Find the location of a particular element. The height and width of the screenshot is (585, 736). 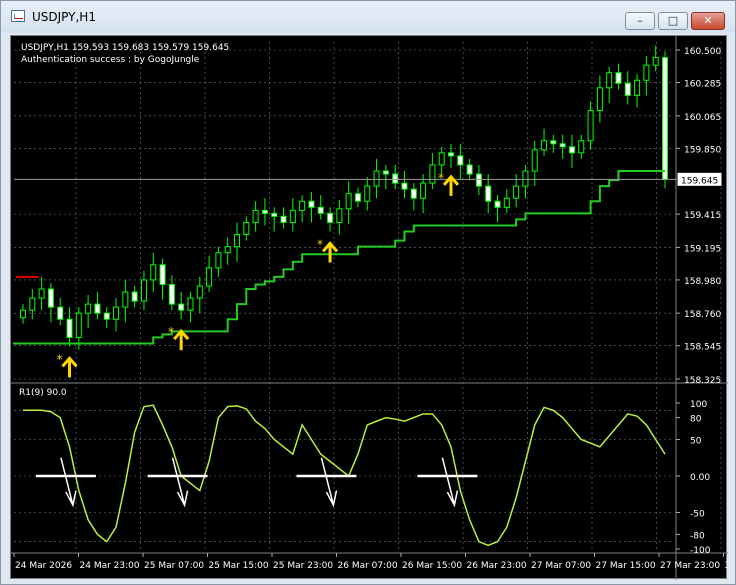

osc-tick-label: -100 is located at coordinates (700, 551).